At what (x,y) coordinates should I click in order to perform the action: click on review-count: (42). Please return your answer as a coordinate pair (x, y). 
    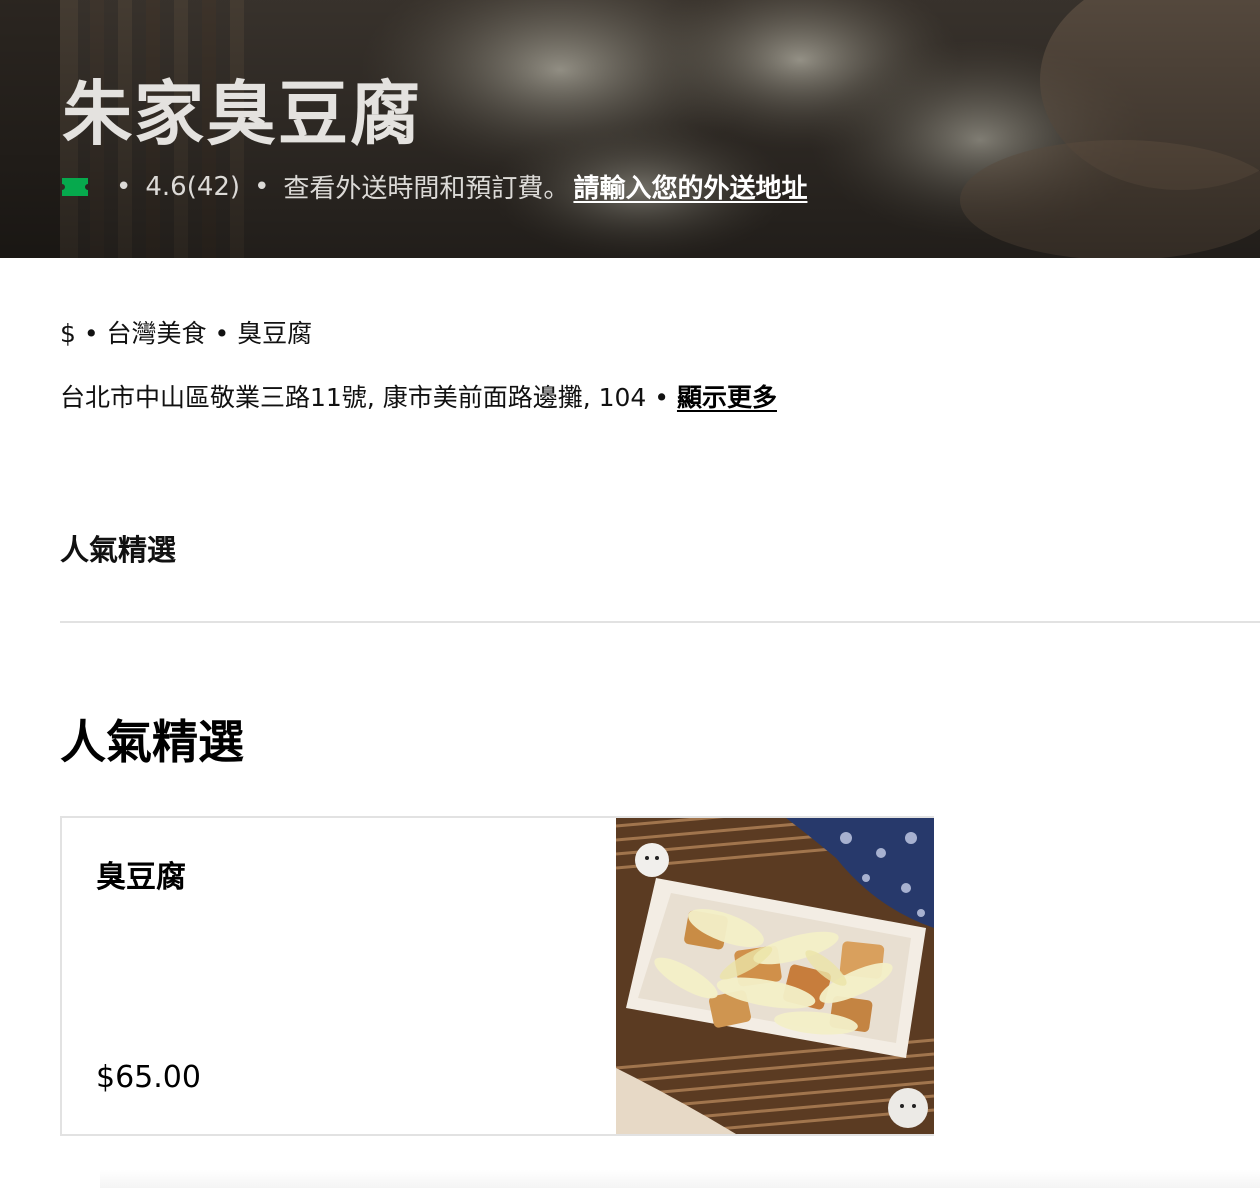
    Looking at the image, I should click on (213, 186).